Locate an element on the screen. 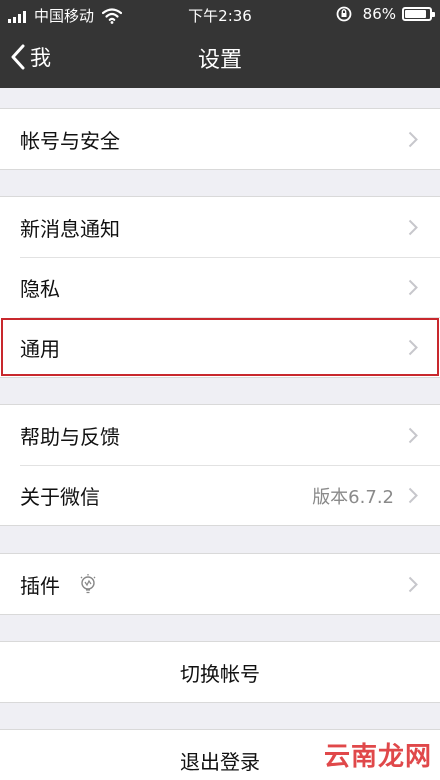  battery-level is located at coordinates (415, 14).